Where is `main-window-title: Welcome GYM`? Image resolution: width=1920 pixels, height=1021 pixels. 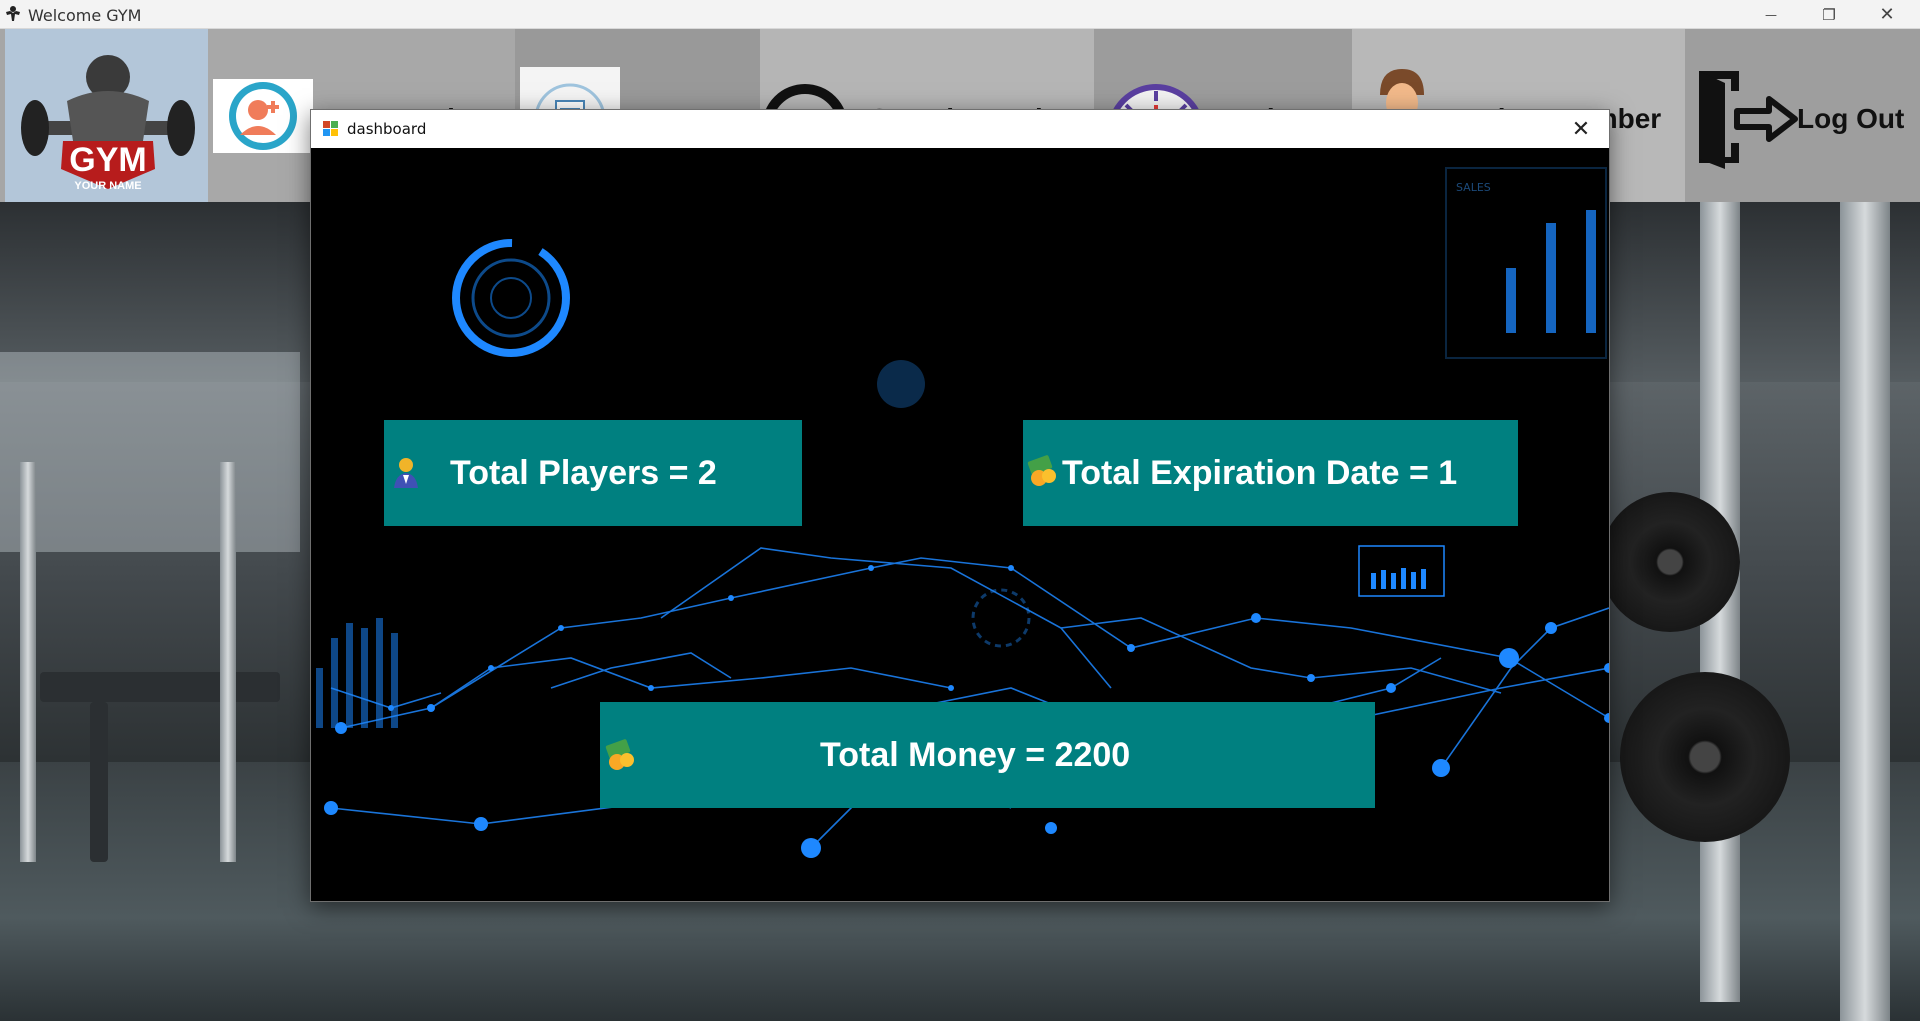
main-window-title: Welcome GYM is located at coordinates (85, 15).